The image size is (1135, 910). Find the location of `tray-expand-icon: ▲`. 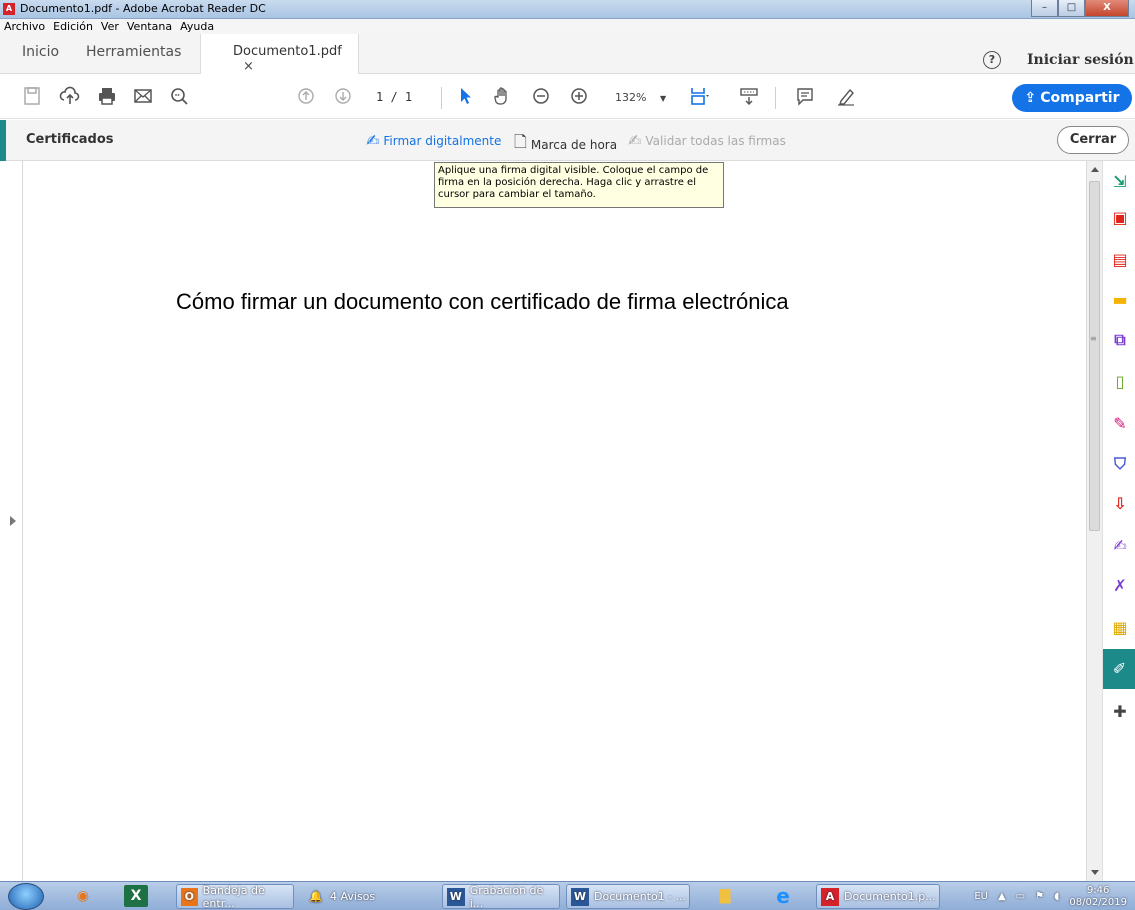

tray-expand-icon: ▲ is located at coordinates (1002, 896).